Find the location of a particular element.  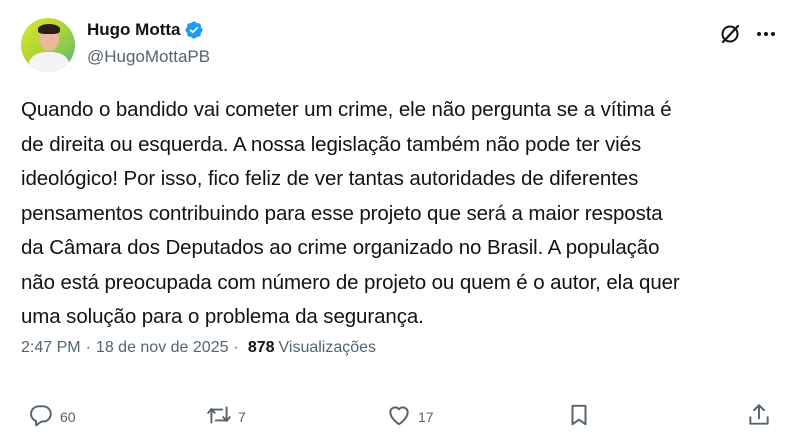

views-label: Visualizações is located at coordinates (327, 347).